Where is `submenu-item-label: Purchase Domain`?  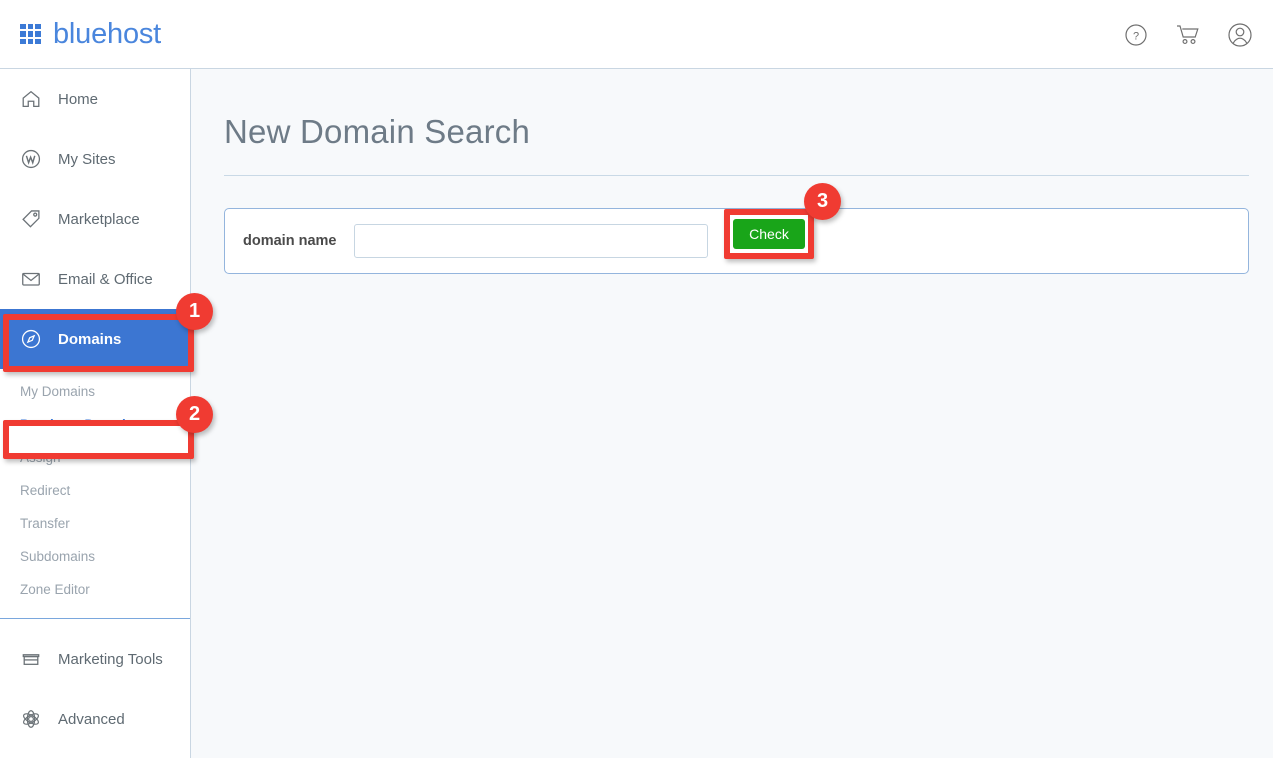
submenu-item-label: Purchase Domain is located at coordinates (77, 424).